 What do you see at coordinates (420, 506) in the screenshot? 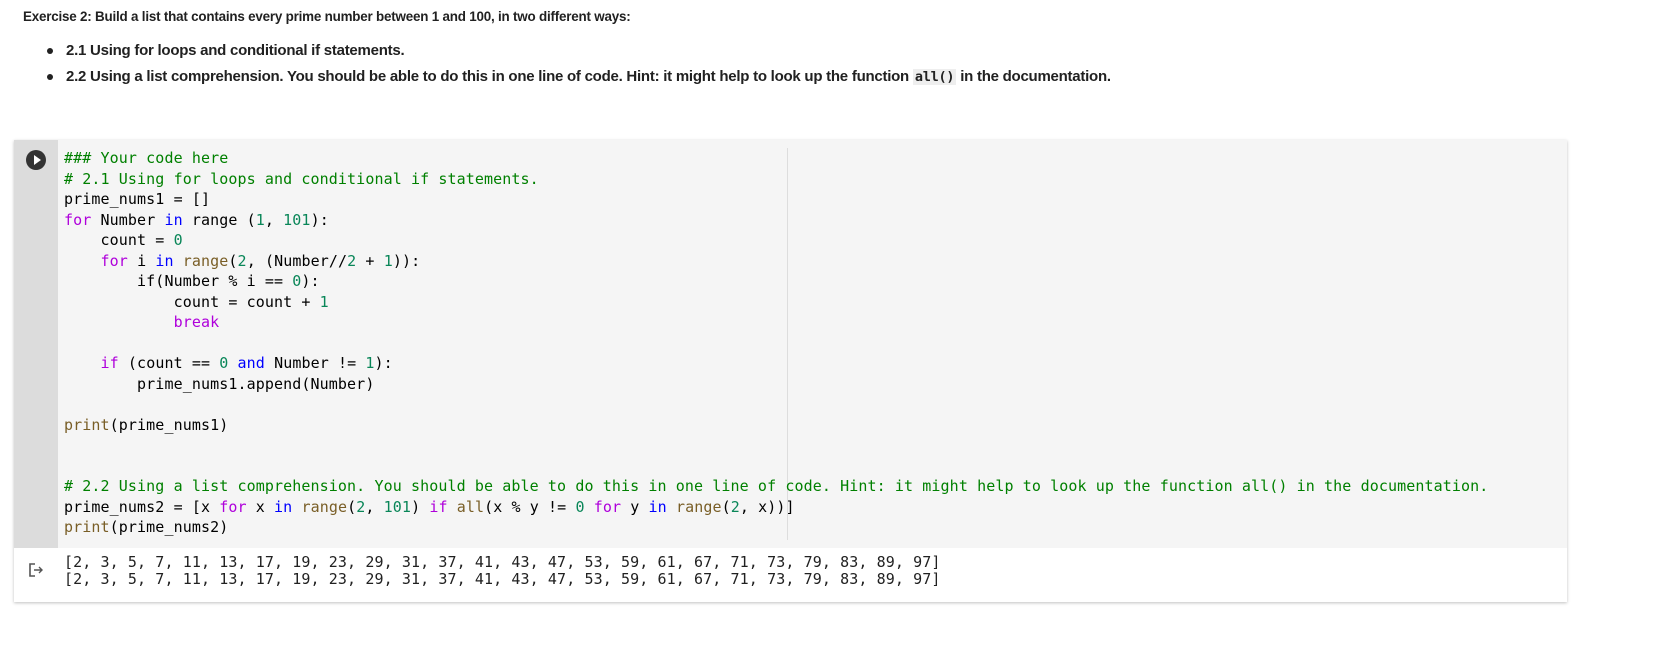
I see `code-token: )` at bounding box center [420, 506].